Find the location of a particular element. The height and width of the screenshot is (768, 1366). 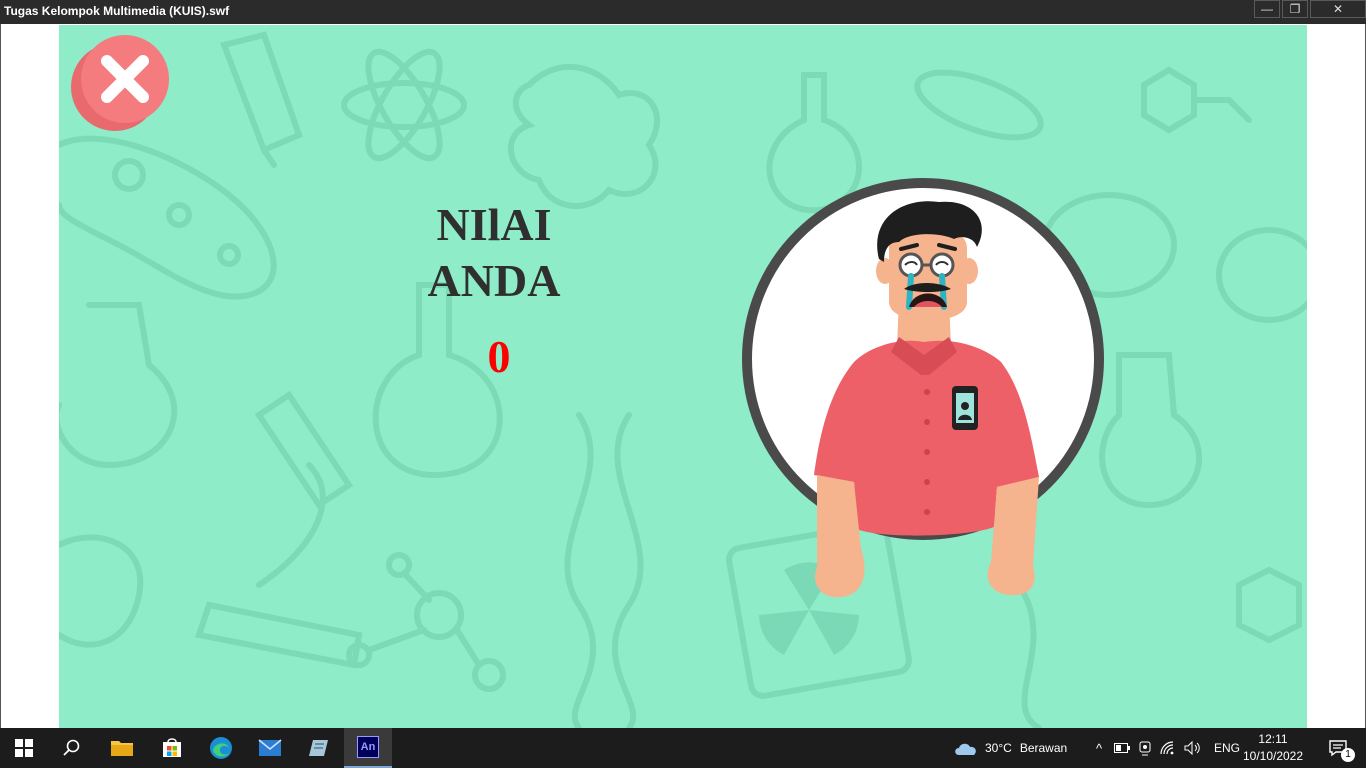

windows-logo-icon is located at coordinates (24, 748).